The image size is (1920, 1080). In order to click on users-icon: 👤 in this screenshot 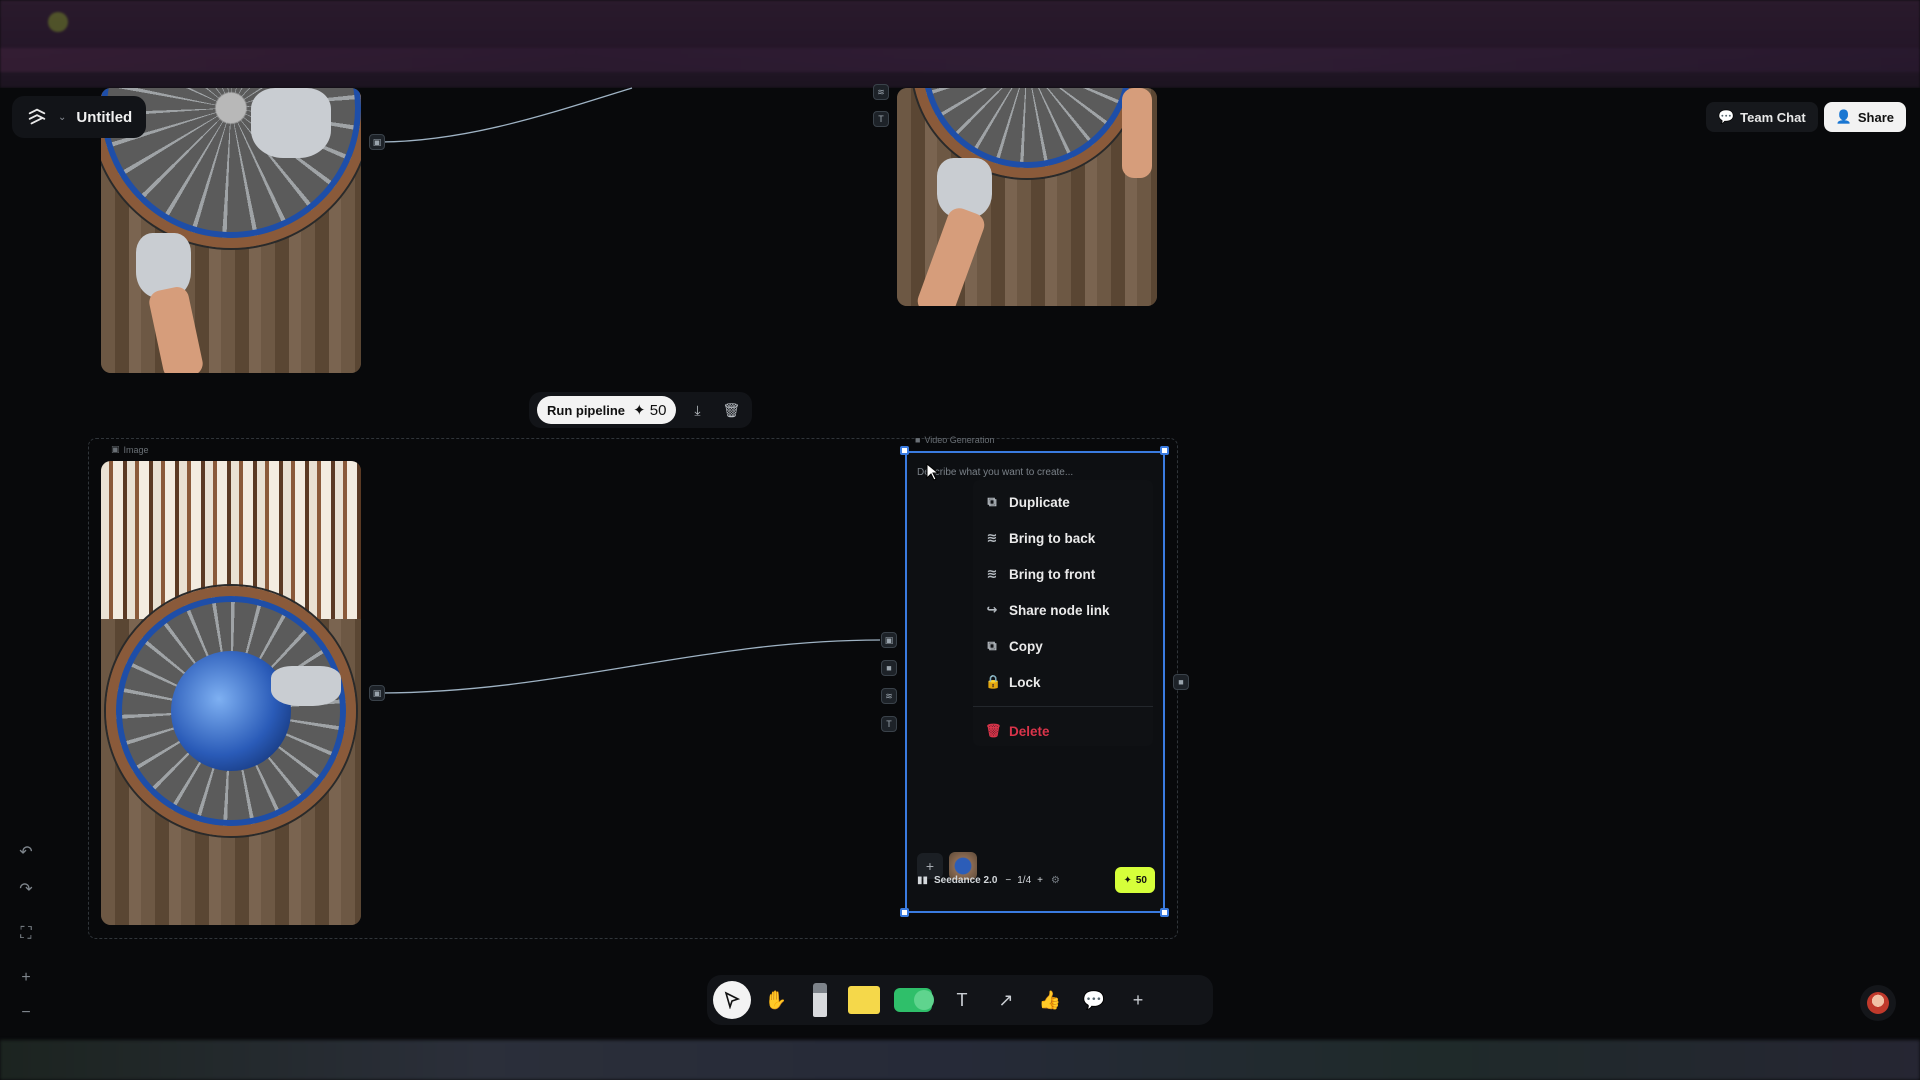, I will do `click(1843, 116)`.